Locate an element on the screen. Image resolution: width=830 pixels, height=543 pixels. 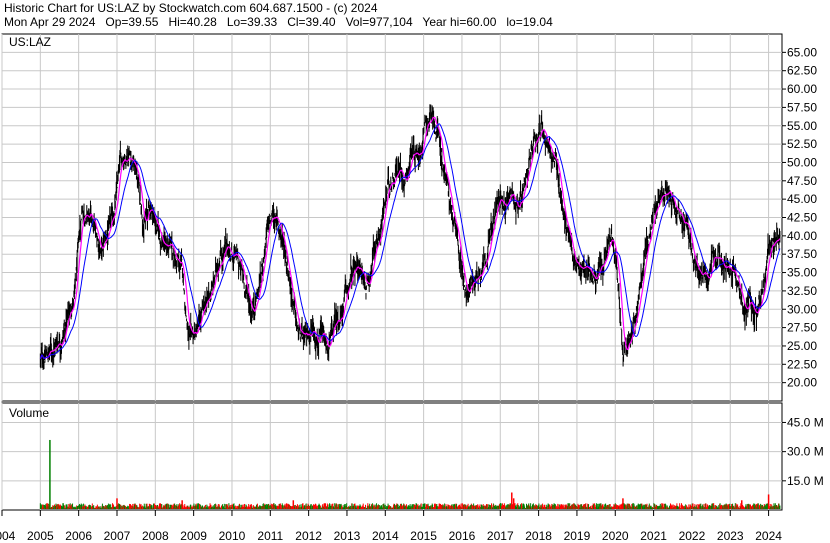
x-tick-label: 2013 is located at coordinates (347, 536).